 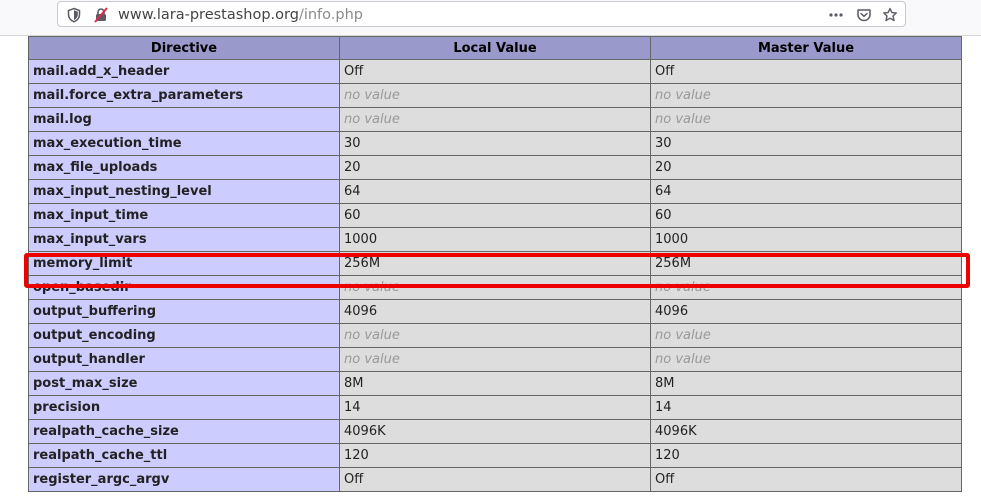 I want to click on table-row: post_max_size 8M 8M, so click(x=495, y=383).